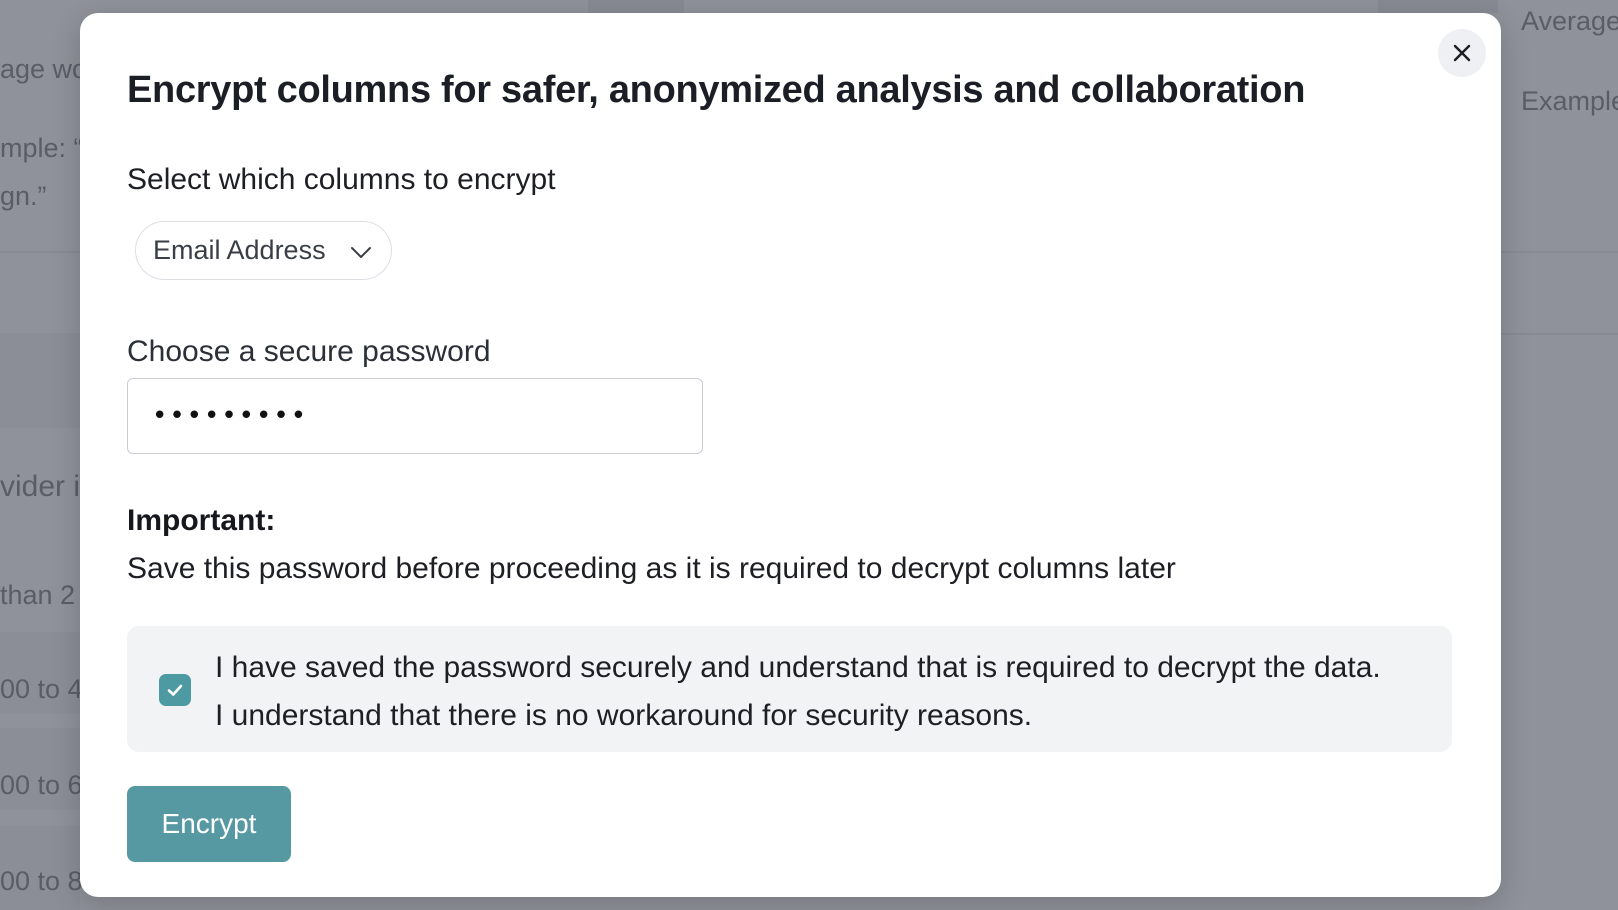  I want to click on background-text: 00 to 8, so click(41, 881).